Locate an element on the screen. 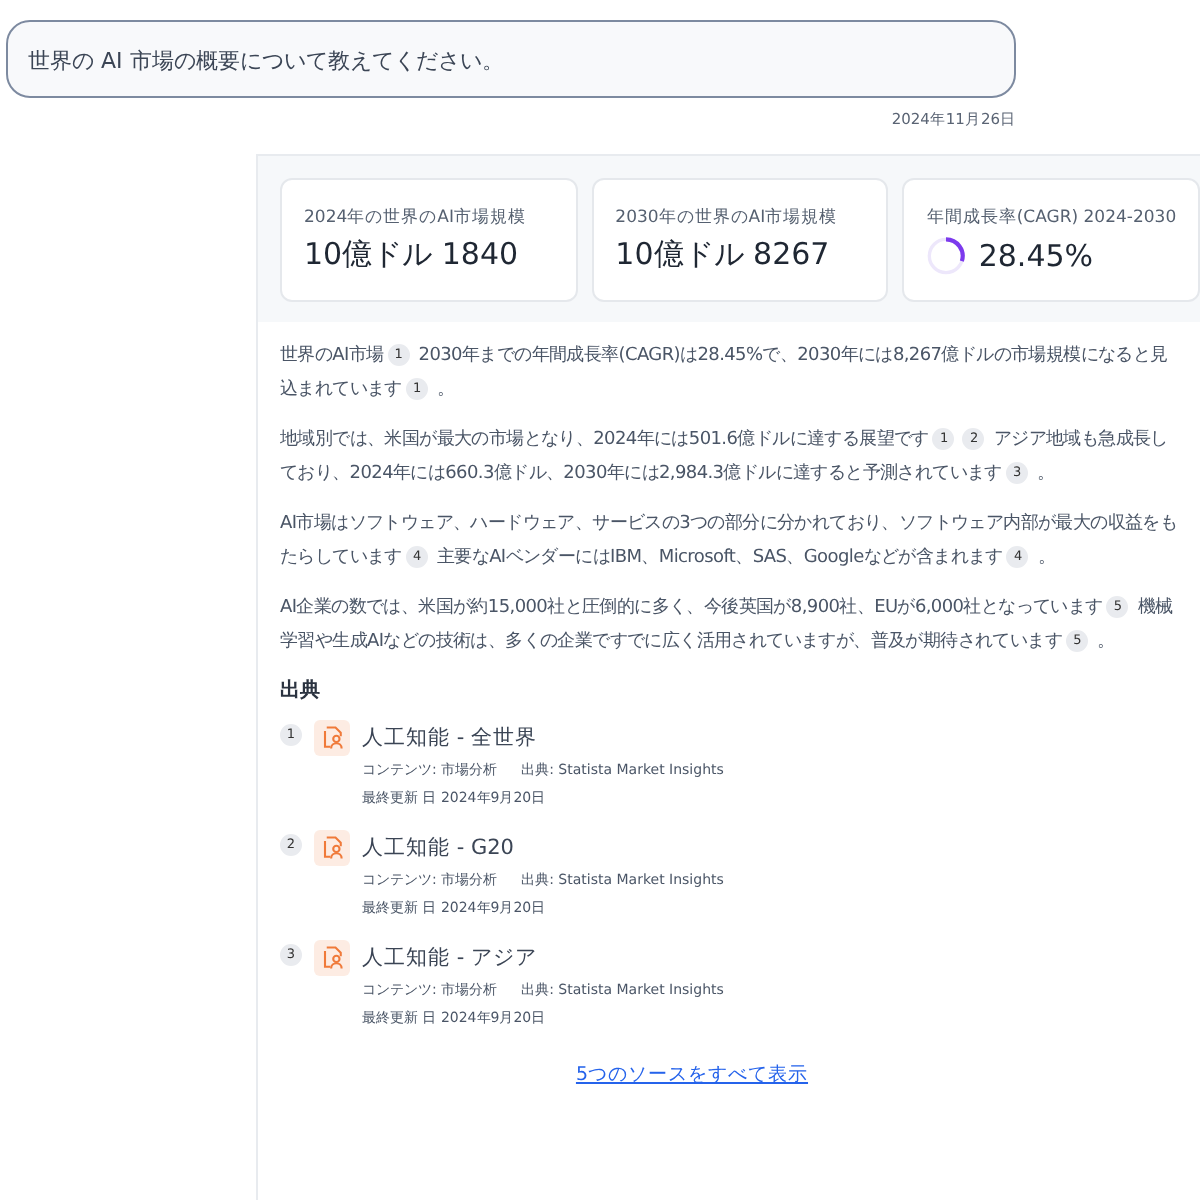 Image resolution: width=1200 pixels, height=1200 pixels. source-title: 人工知能 - G20 is located at coordinates (543, 848).